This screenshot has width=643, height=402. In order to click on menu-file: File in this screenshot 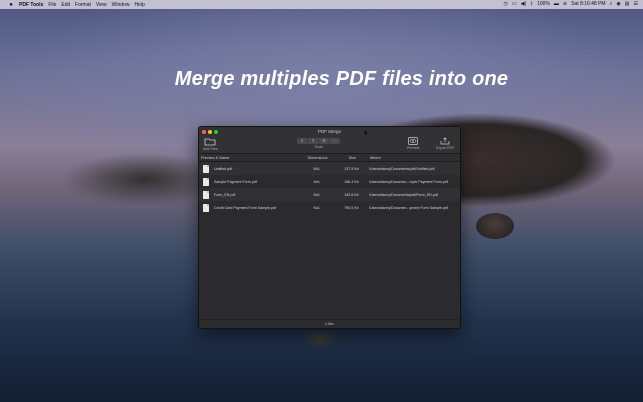, I will do `click(52, 5)`.